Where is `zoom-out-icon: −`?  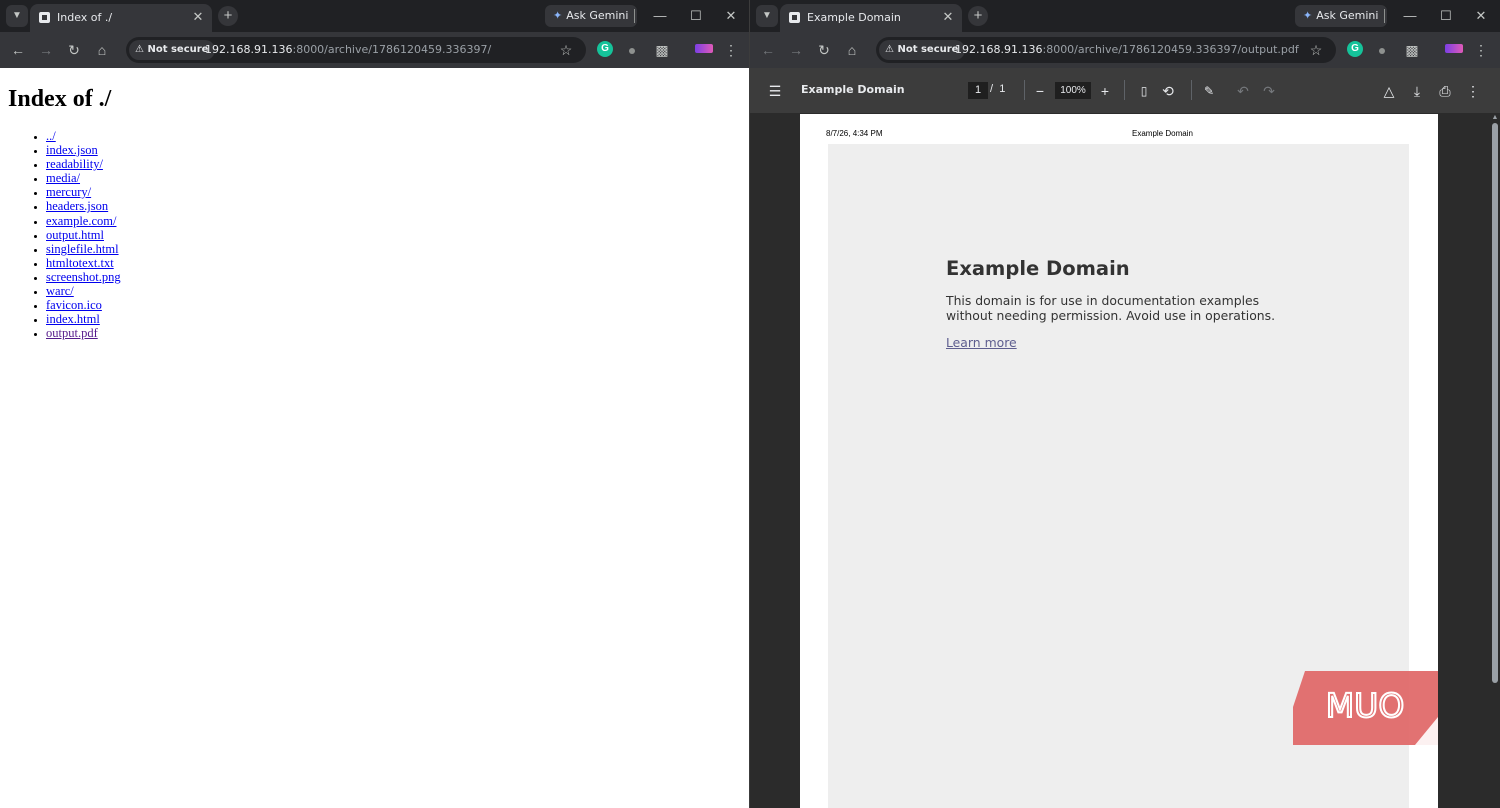
zoom-out-icon: − is located at coordinates (1040, 91).